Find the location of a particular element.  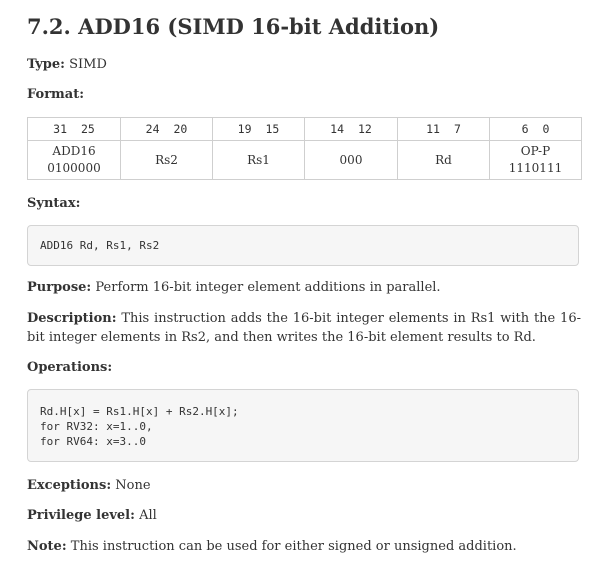

operations-code-line: for RV32: x=1..0, is located at coordinates (96, 426).